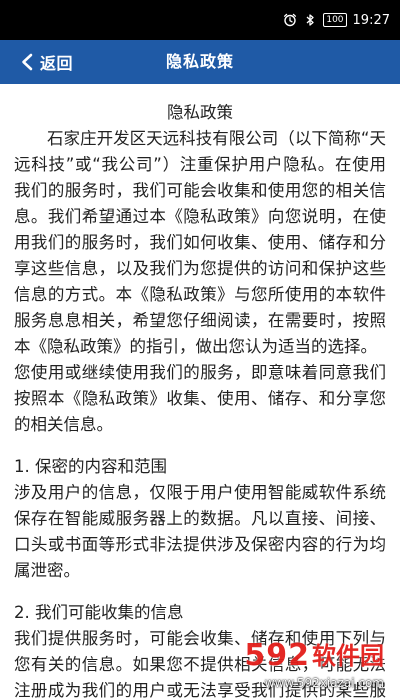 This screenshot has height=700, width=400. I want to click on back-button: 返回, so click(45, 62).